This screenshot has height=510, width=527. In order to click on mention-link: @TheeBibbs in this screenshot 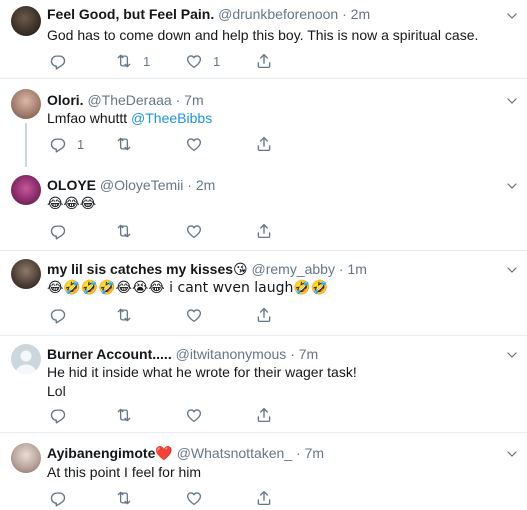, I will do `click(171, 118)`.